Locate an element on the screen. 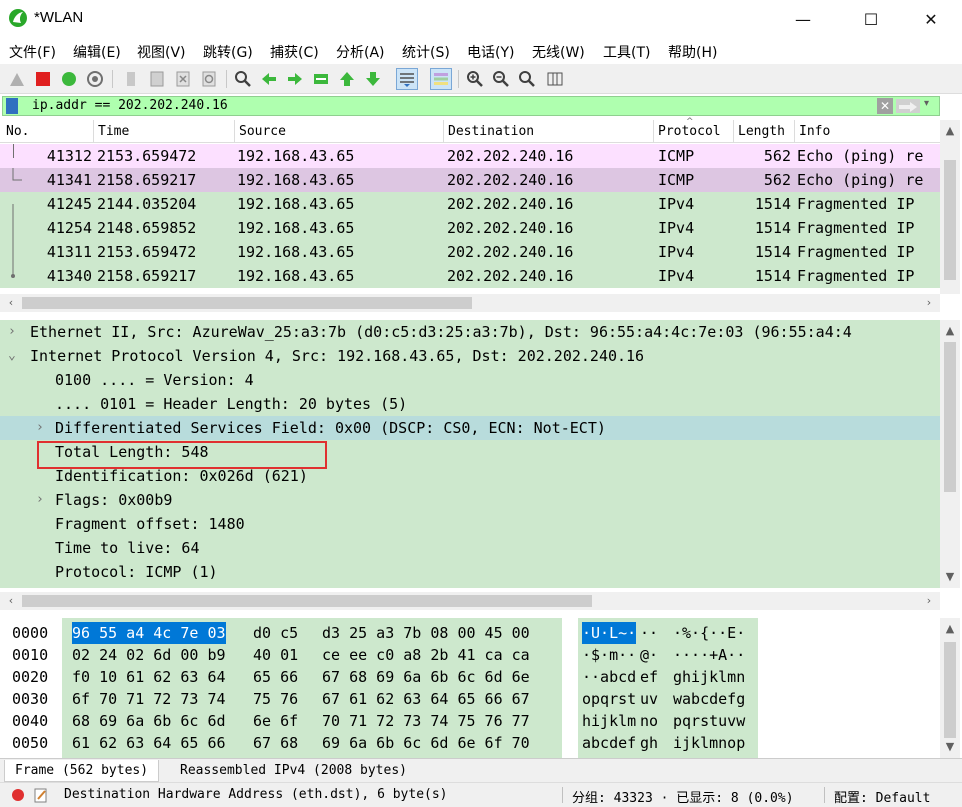  go-forward-icon is located at coordinates (295, 79).